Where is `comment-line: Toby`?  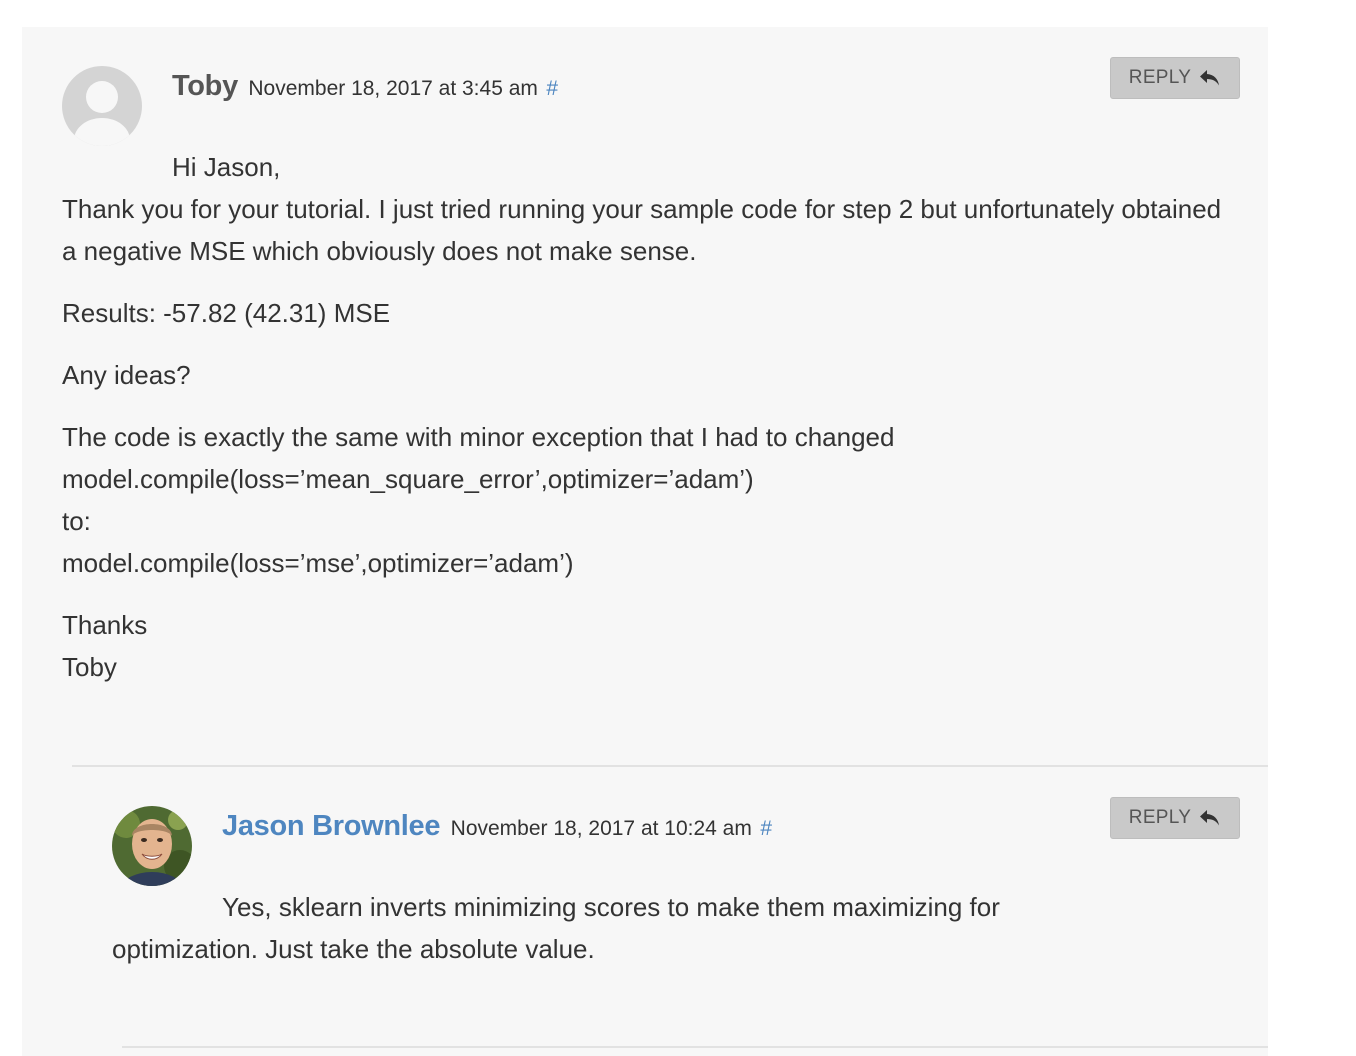
comment-line: Toby is located at coordinates (89, 667).